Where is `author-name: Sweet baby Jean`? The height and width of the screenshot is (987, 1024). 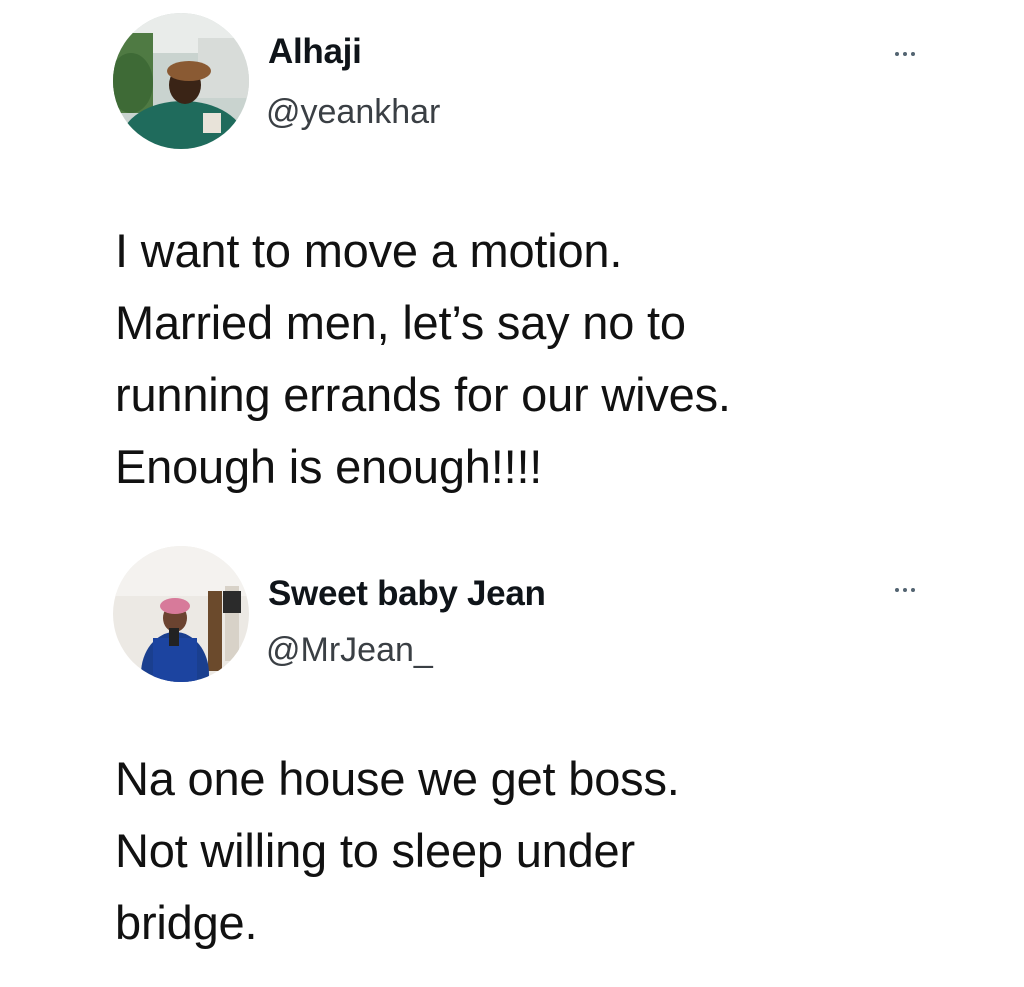 author-name: Sweet baby Jean is located at coordinates (407, 594).